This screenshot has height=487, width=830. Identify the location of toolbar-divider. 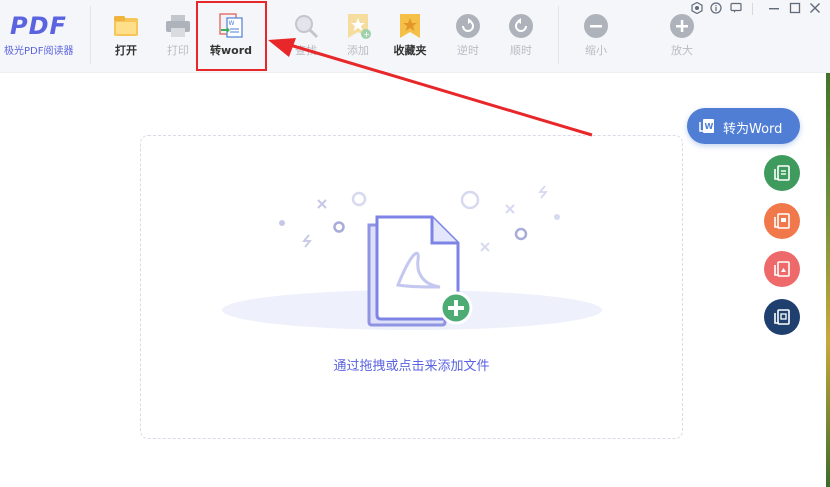
(90, 35).